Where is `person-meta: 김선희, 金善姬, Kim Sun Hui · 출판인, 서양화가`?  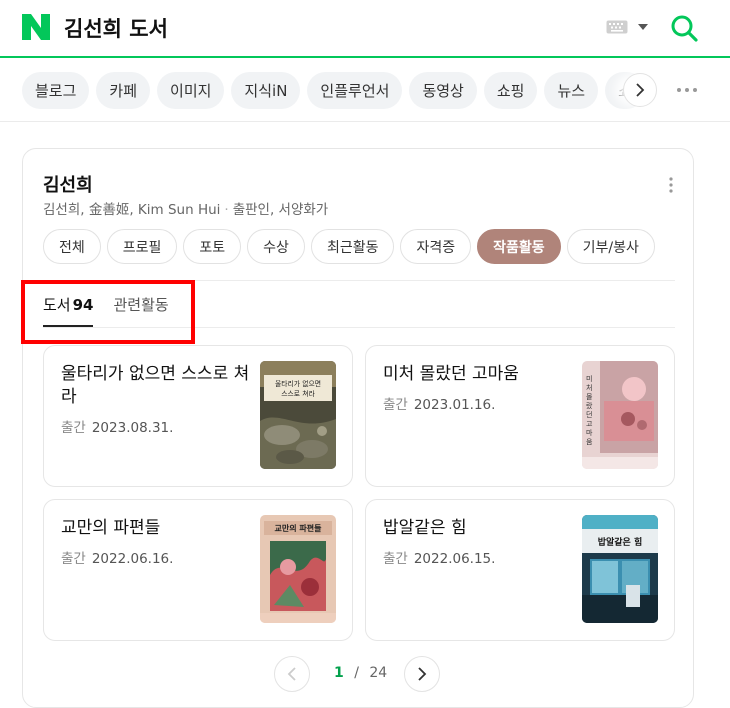 person-meta: 김선희, 金善姬, Kim Sun Hui · 출판인, 서양화가 is located at coordinates (185, 208).